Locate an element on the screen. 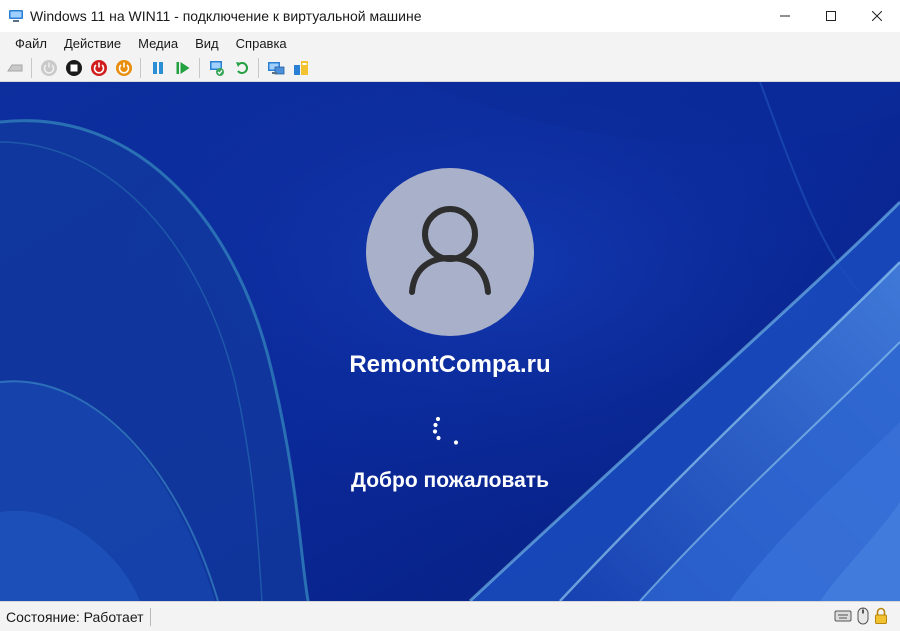  enhanced-session-icon is located at coordinates (276, 68).